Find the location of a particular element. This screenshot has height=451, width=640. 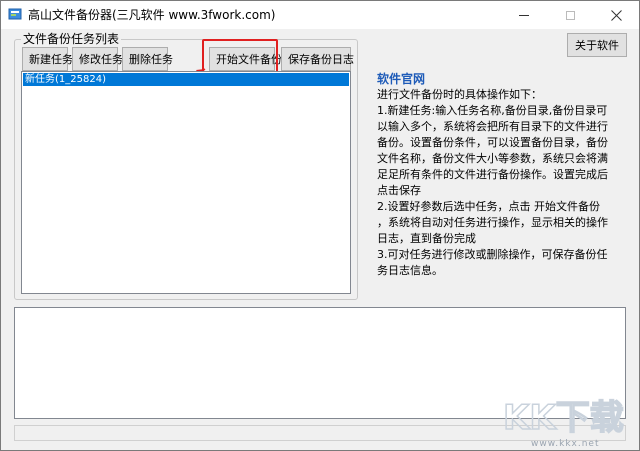

title-bar: 高山文件备份器(三凡软件 www.3fwork.com) is located at coordinates (320, 15).